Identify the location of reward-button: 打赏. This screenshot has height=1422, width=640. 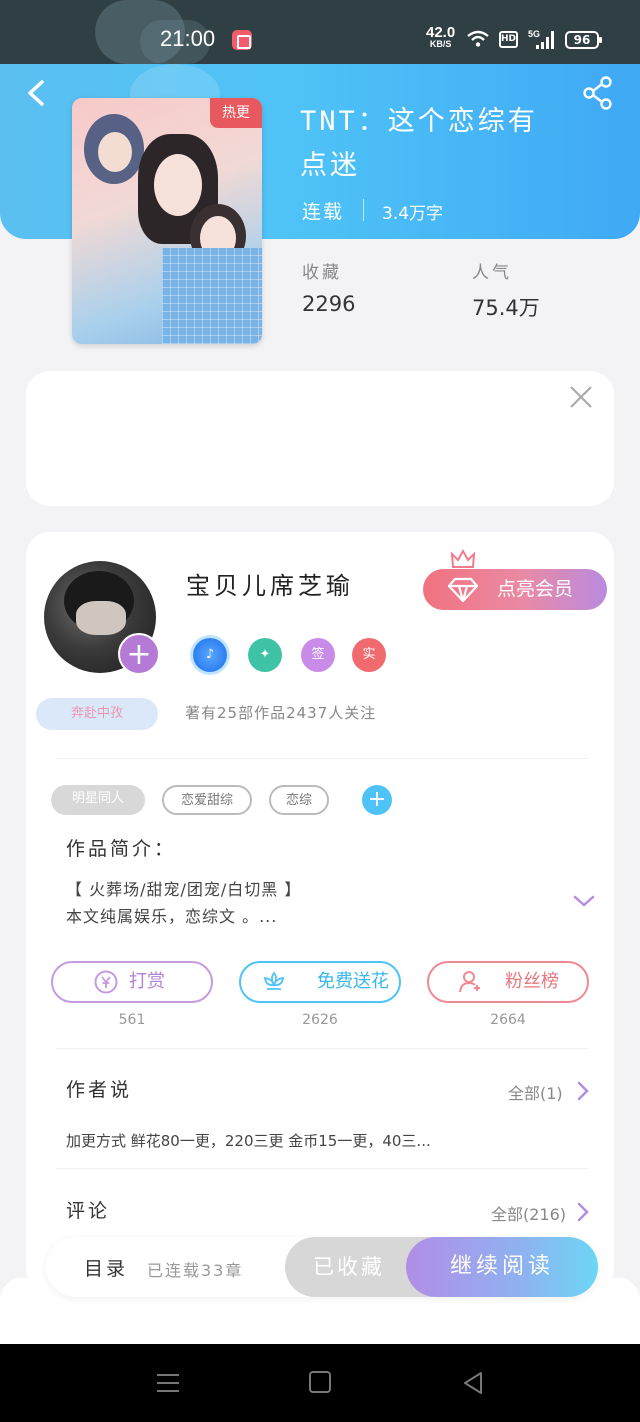
(132, 982).